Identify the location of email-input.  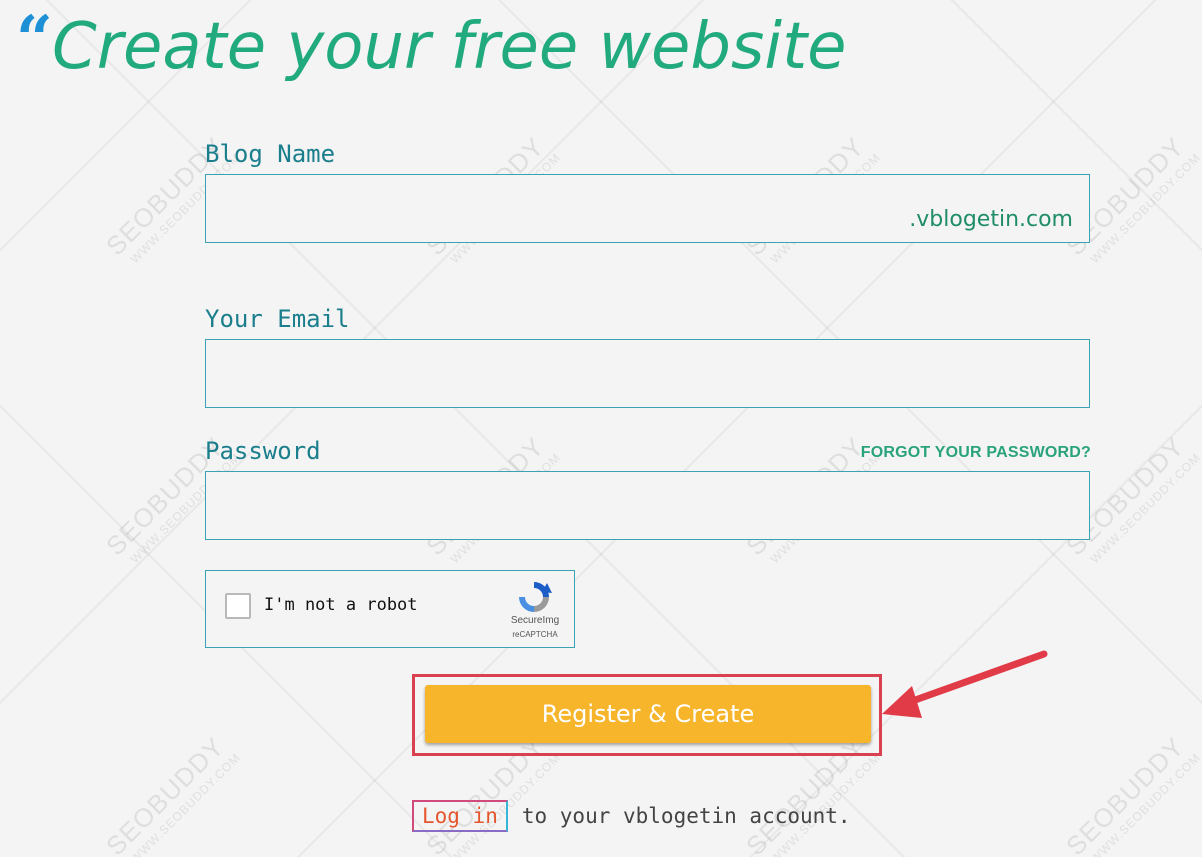
(647, 373).